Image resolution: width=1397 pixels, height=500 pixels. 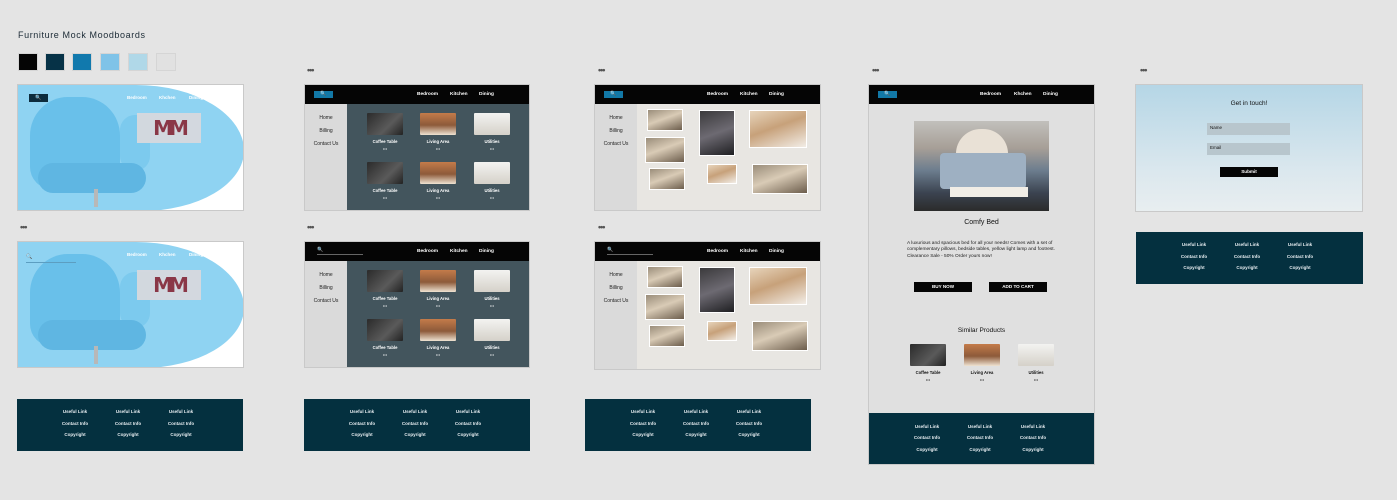 What do you see at coordinates (55, 62) in the screenshot?
I see `swatch-navy` at bounding box center [55, 62].